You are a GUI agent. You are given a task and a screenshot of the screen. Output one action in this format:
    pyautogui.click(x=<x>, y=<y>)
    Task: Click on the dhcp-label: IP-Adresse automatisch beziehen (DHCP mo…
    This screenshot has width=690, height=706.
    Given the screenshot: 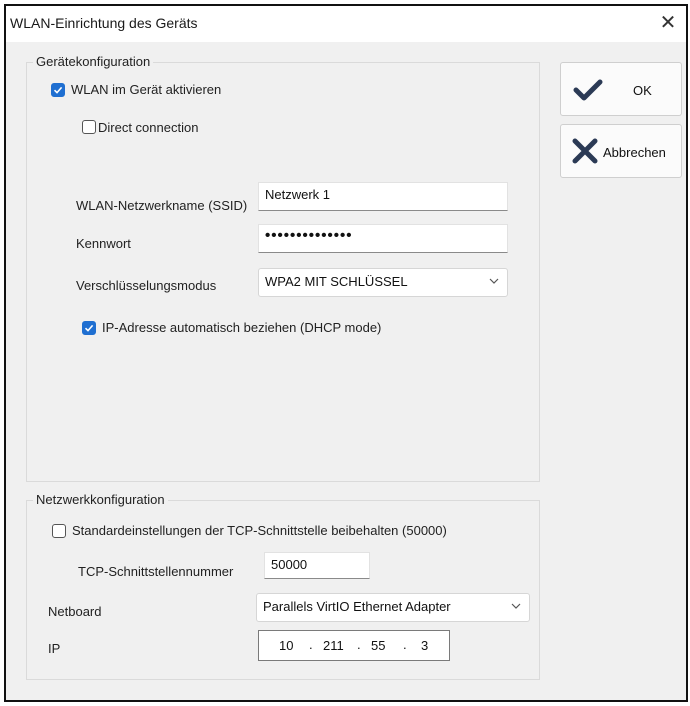 What is the action you would take?
    pyautogui.click(x=242, y=327)
    